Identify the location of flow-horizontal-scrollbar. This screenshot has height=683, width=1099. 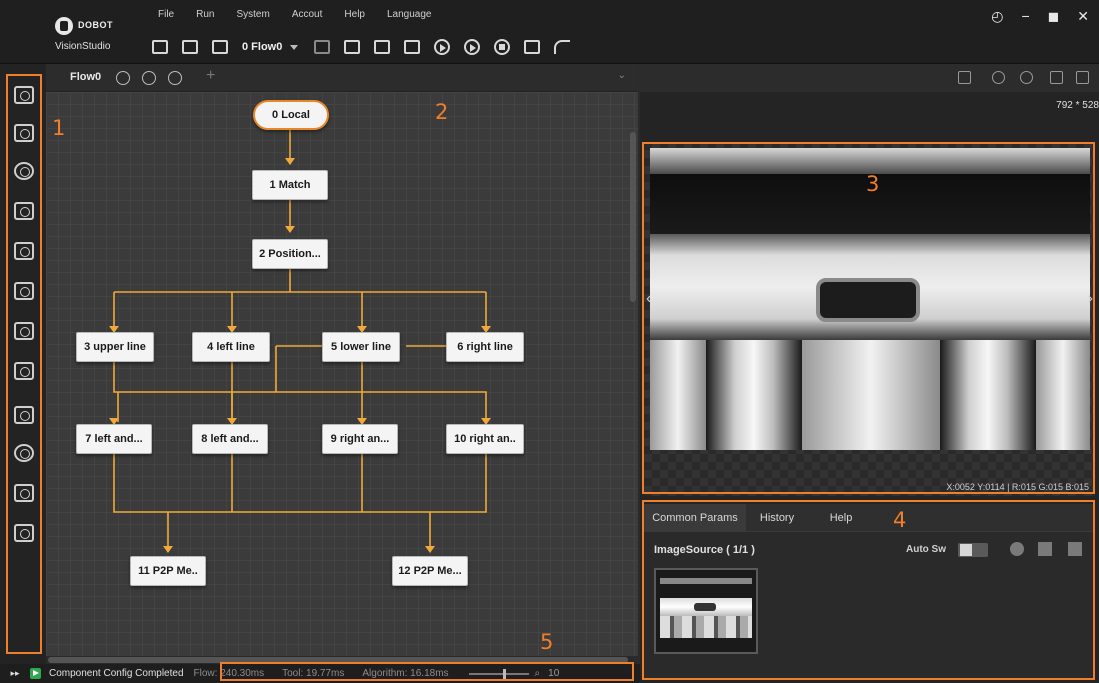
(342, 660).